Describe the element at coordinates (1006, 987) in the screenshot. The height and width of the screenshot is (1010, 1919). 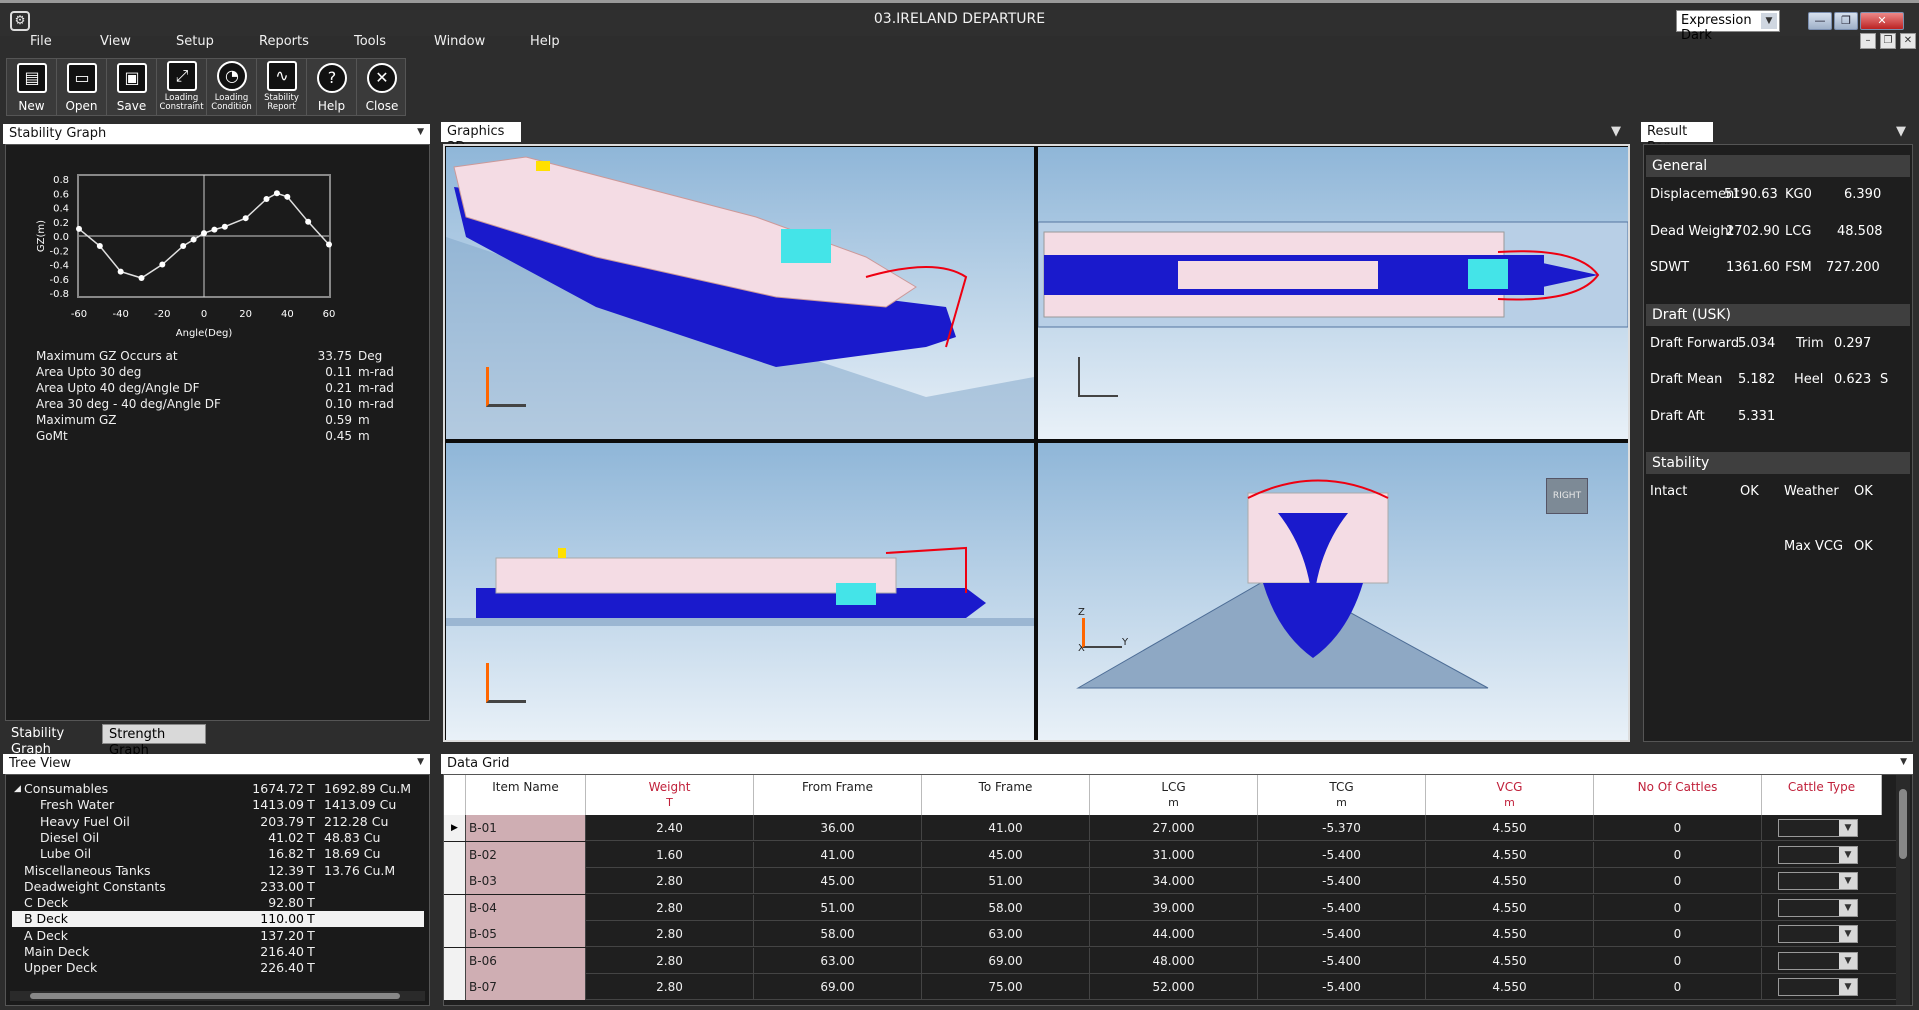
I see `table-cell: 75.00` at that location.